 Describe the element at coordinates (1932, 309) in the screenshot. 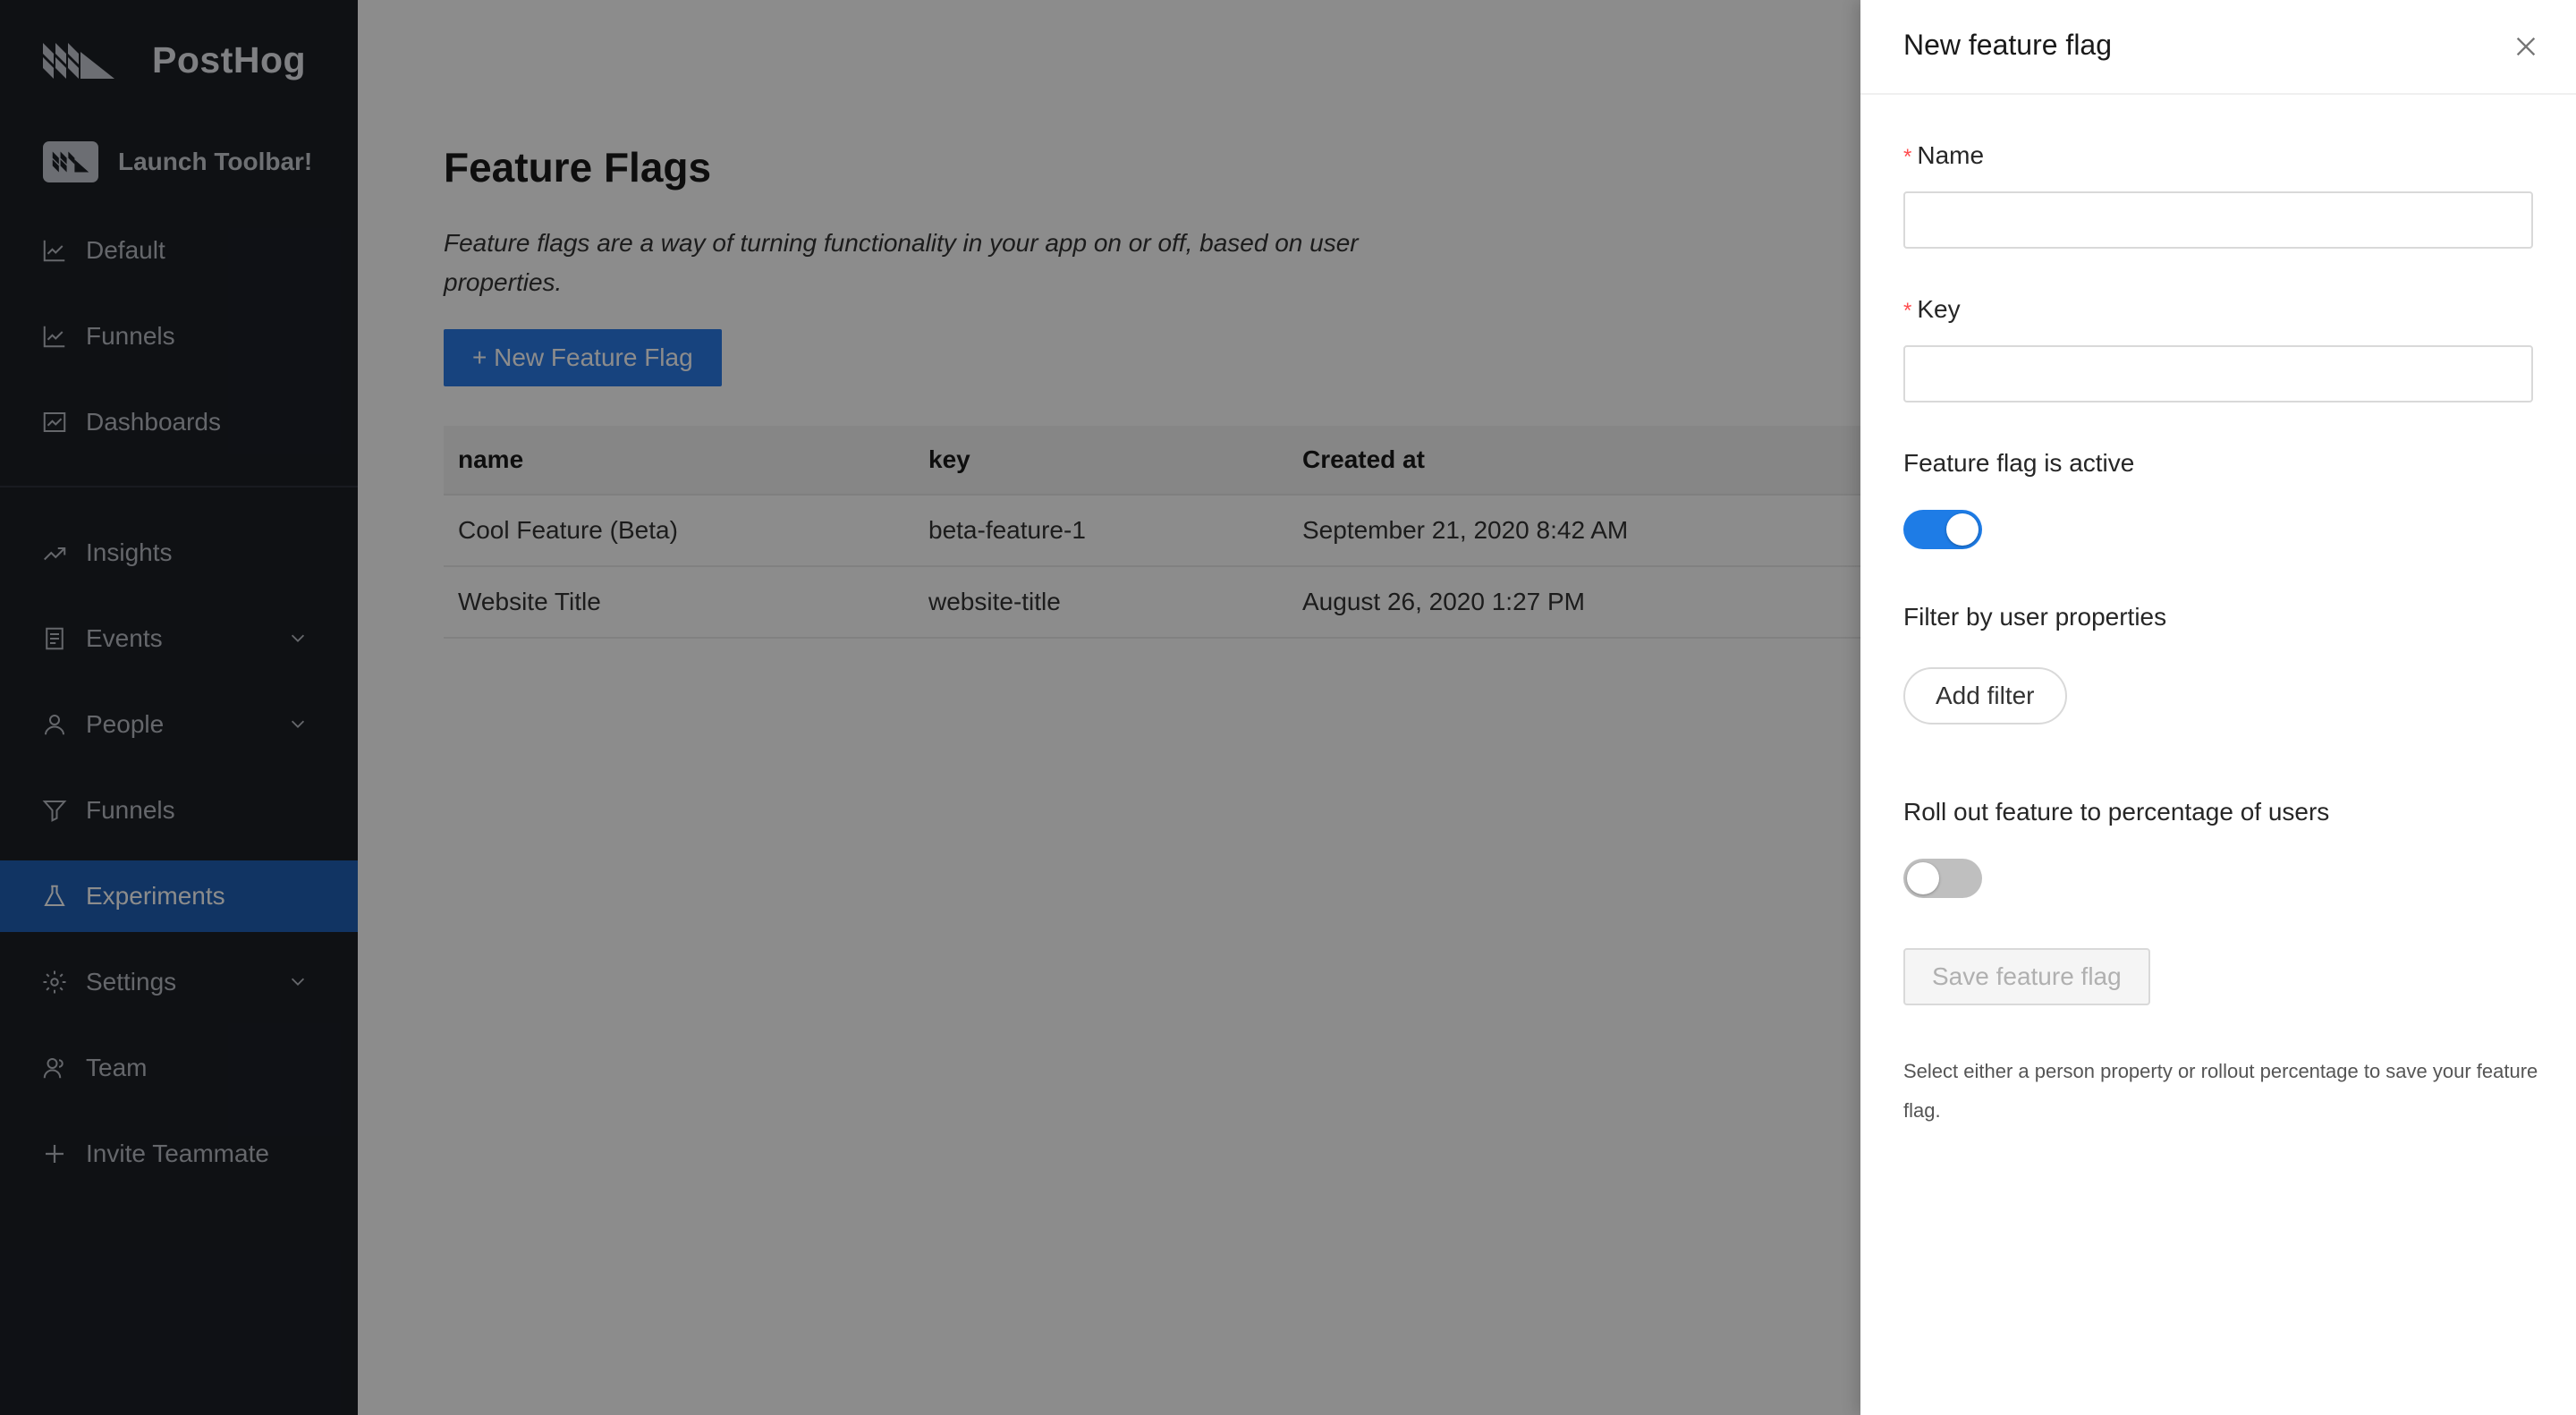

I see `key-field-label: * Key` at that location.